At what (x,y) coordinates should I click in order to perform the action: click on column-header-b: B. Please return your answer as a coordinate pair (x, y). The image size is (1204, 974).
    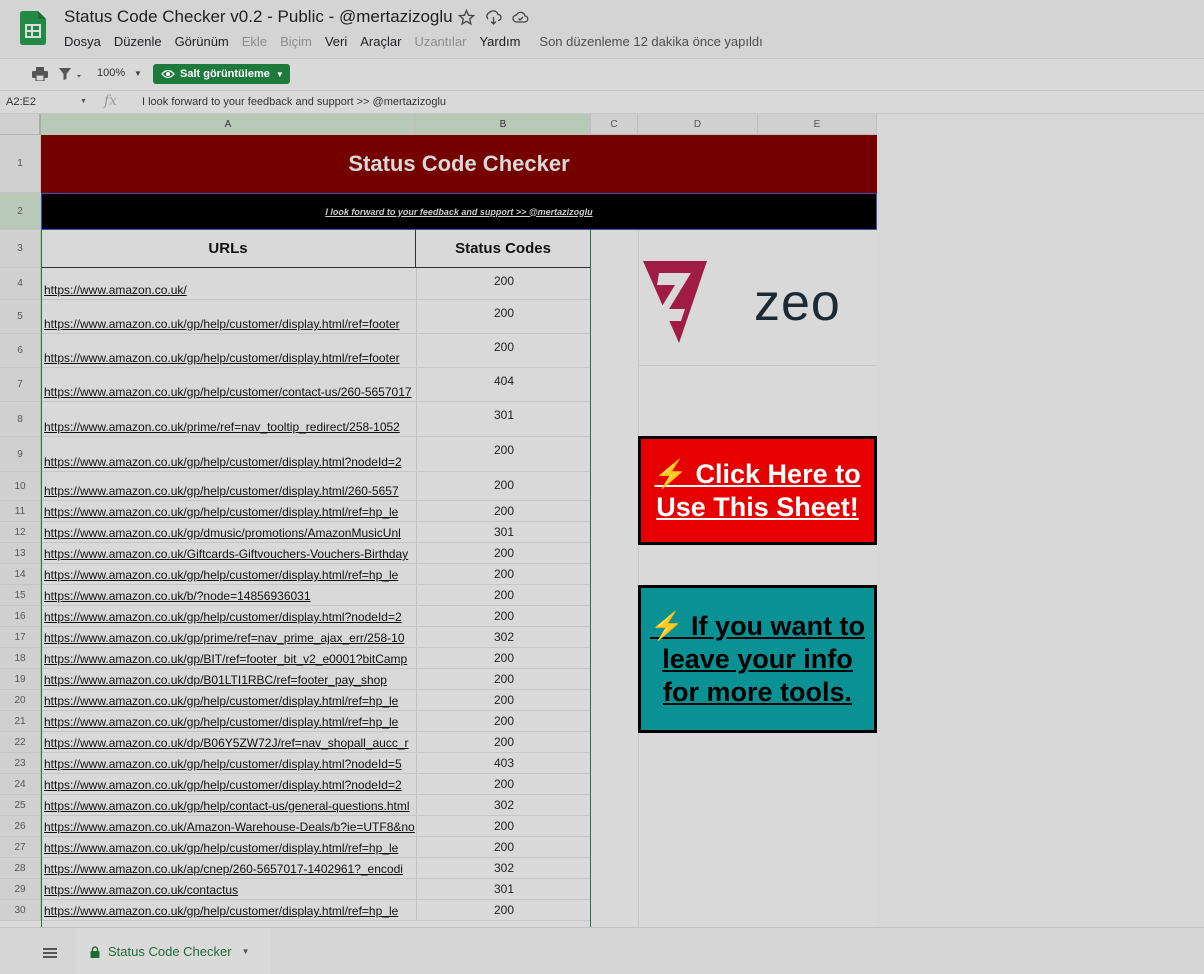
    Looking at the image, I should click on (503, 124).